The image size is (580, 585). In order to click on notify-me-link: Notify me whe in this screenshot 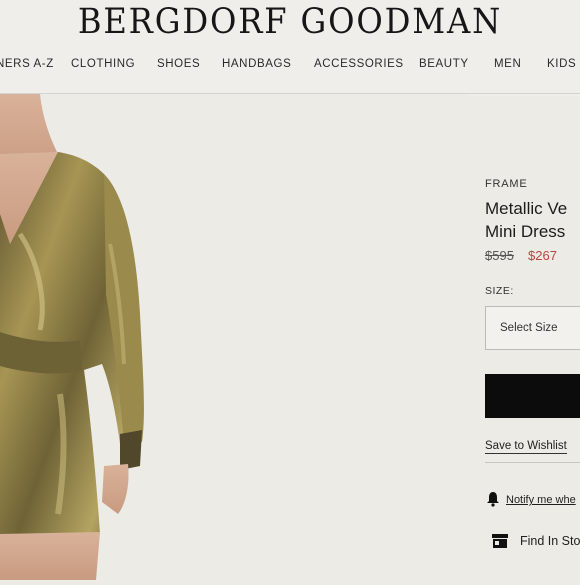, I will do `click(541, 500)`.